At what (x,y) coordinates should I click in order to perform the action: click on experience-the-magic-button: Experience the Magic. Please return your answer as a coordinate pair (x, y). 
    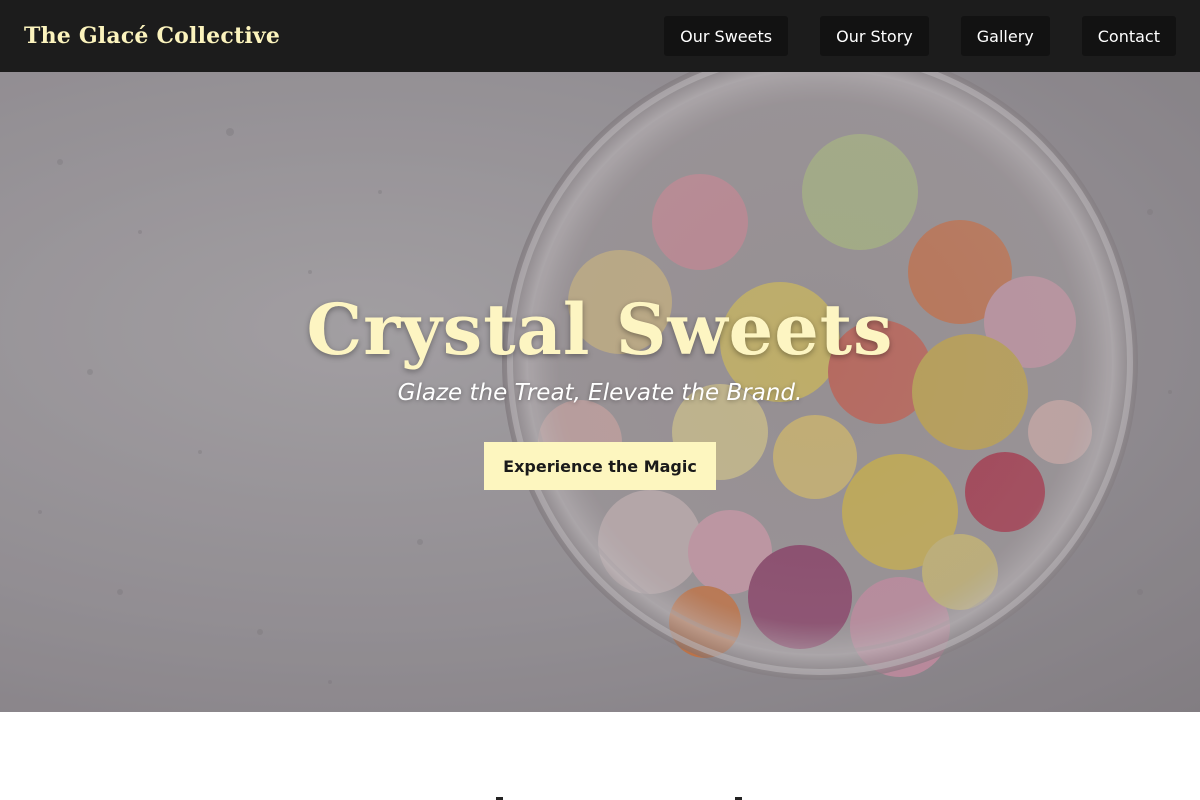
    Looking at the image, I should click on (600, 466).